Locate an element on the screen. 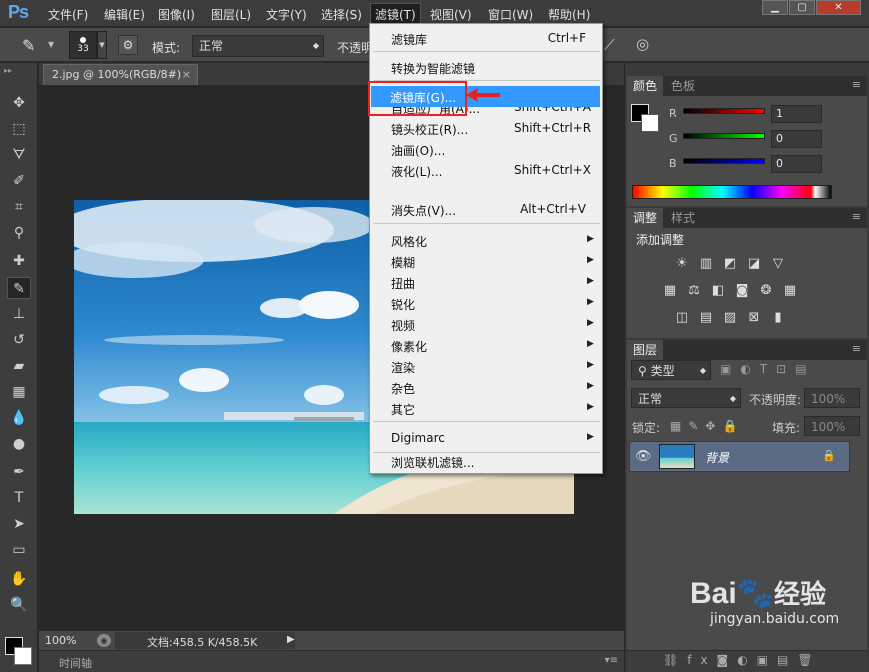 Image resolution: width=869 pixels, height=672 pixels. menu-item-stylize: 风格化 is located at coordinates (409, 241).